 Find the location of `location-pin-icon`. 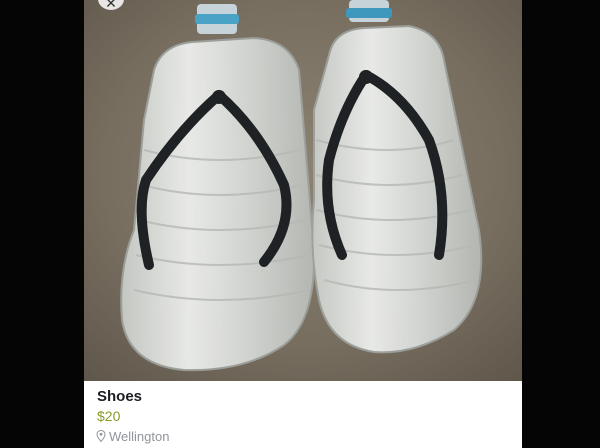

location-pin-icon is located at coordinates (101, 436).